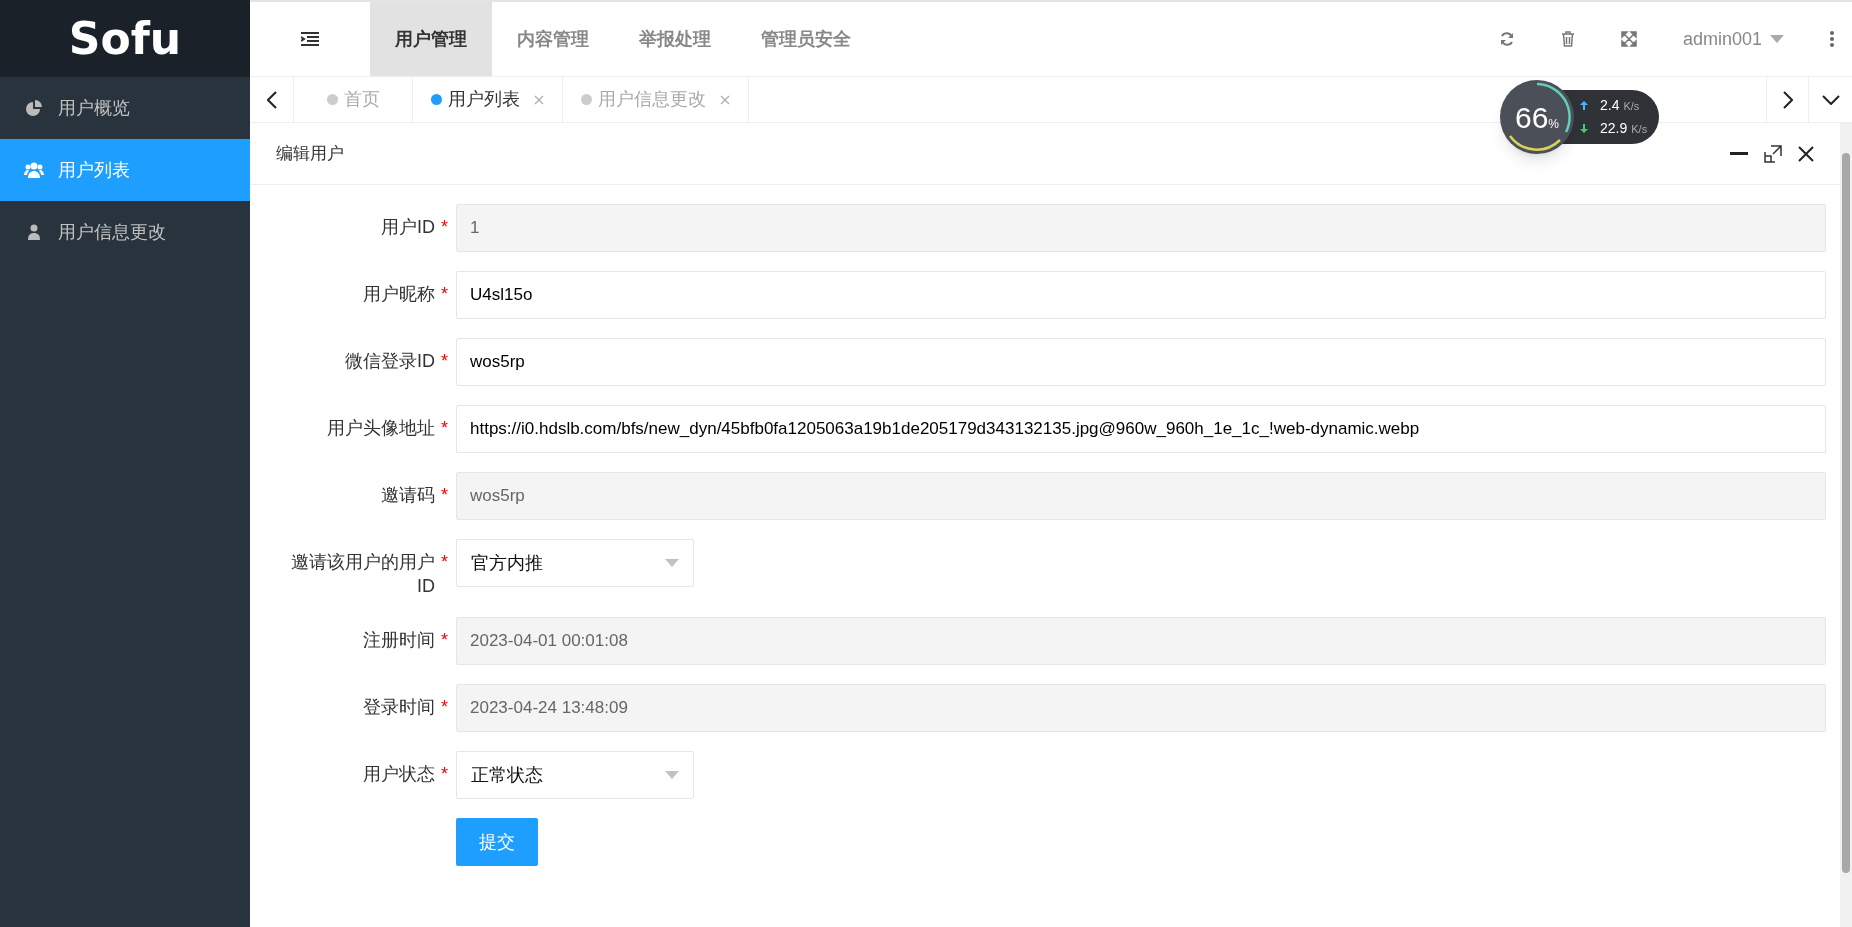 This screenshot has height=927, width=1852. Describe the element at coordinates (387, 427) in the screenshot. I see `field-label: 用户头像地址 *` at that location.